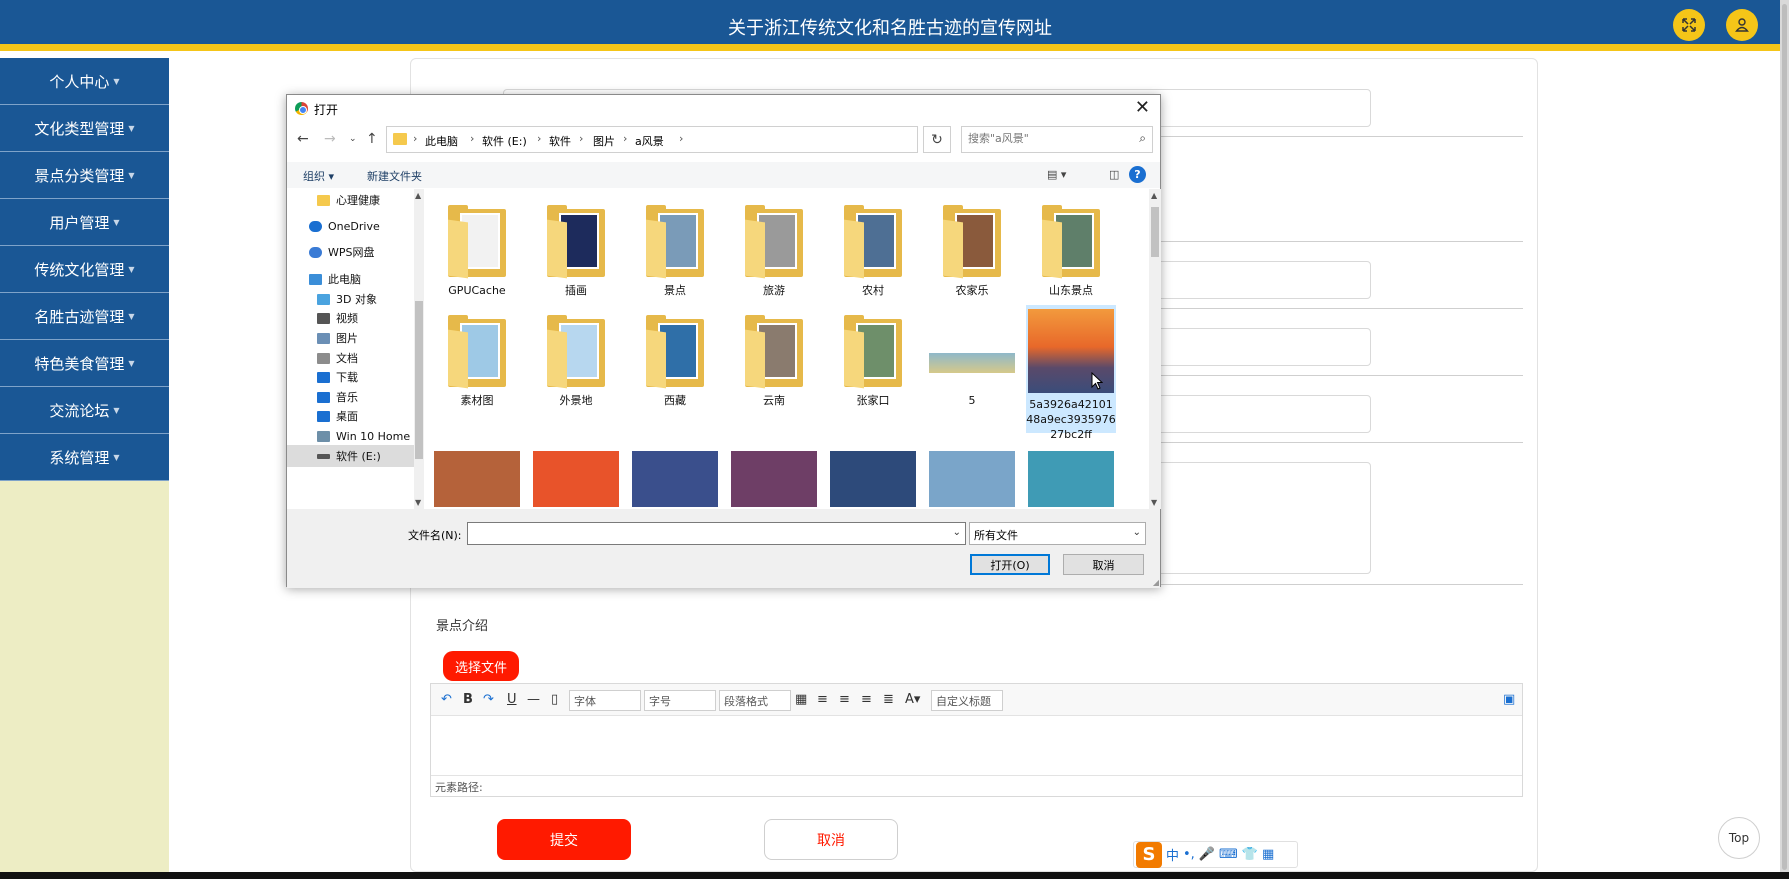 This screenshot has height=879, width=1789. Describe the element at coordinates (888, 700) in the screenshot. I see `justify-icon: ≣` at that location.